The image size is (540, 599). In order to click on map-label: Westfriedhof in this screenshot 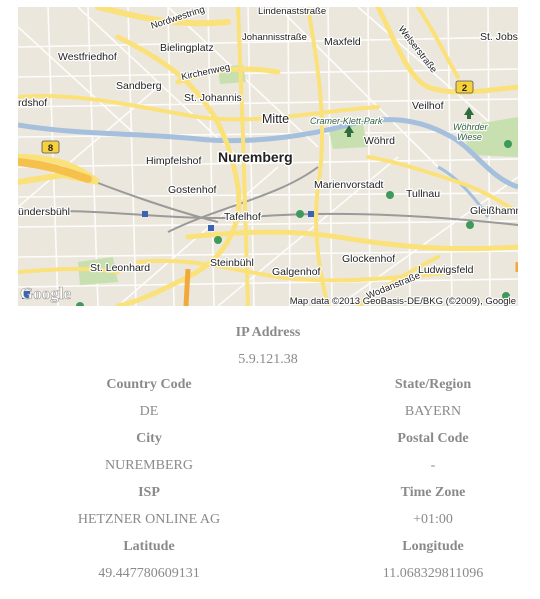, I will do `click(87, 57)`.